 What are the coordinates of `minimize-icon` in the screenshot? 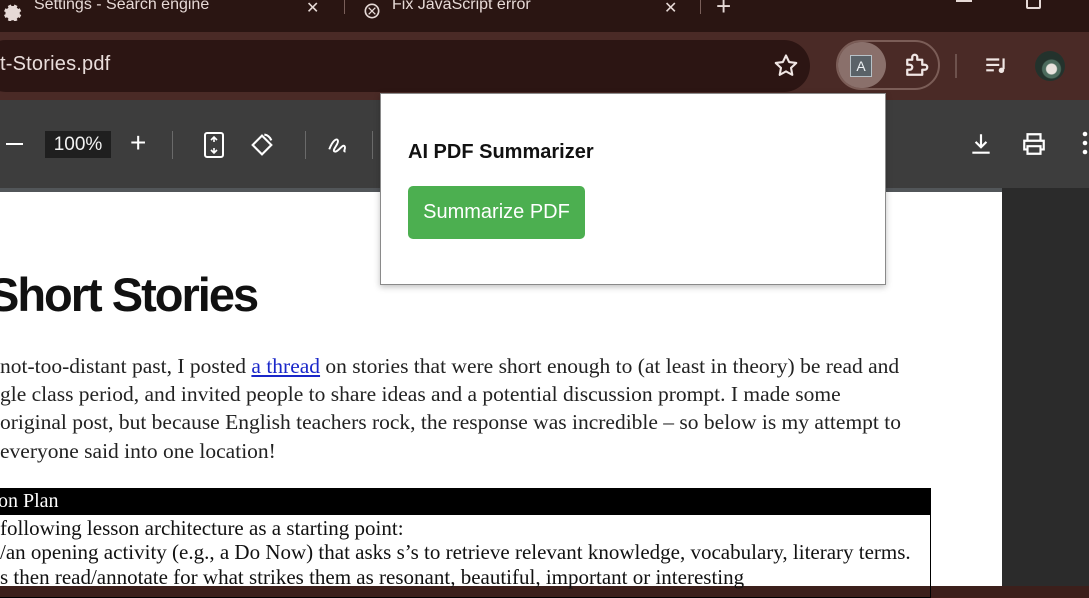 It's located at (964, 1).